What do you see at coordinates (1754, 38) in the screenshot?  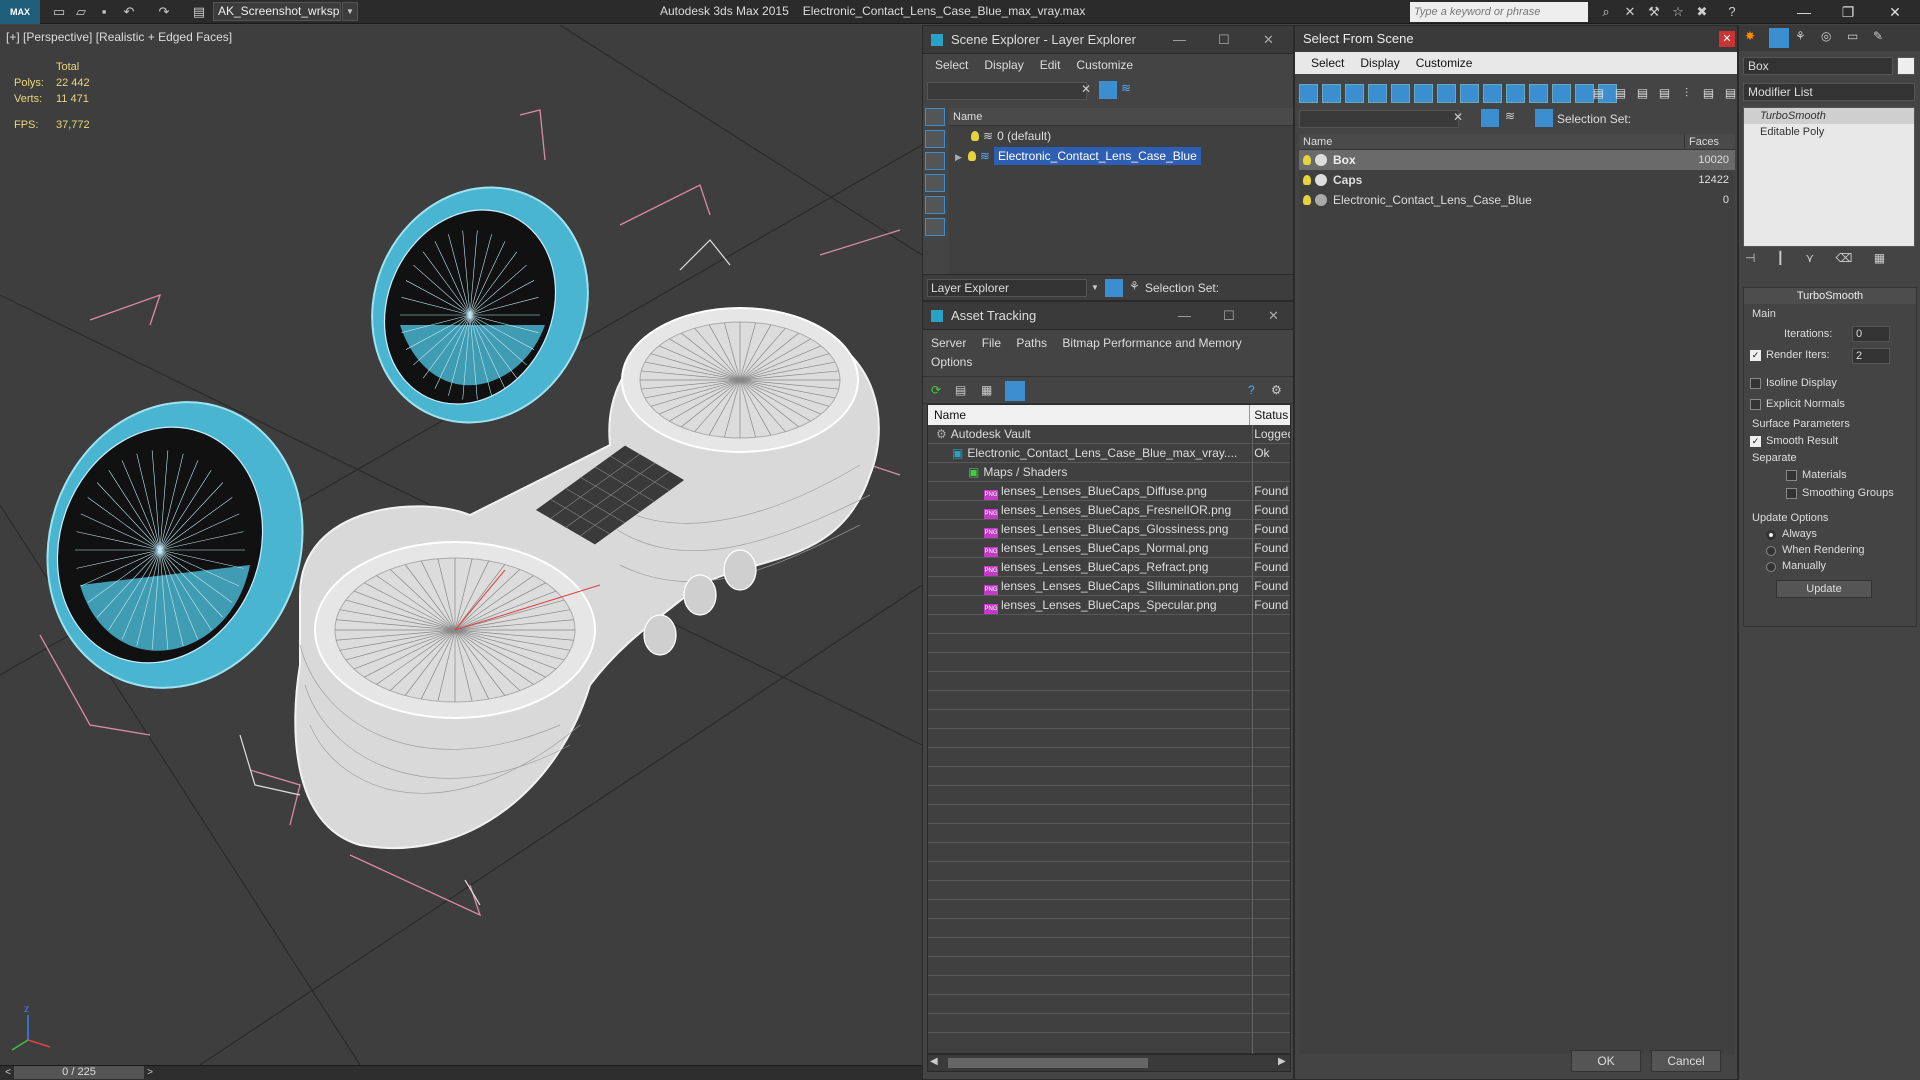 I see `create-tab-icon: ✸` at bounding box center [1754, 38].